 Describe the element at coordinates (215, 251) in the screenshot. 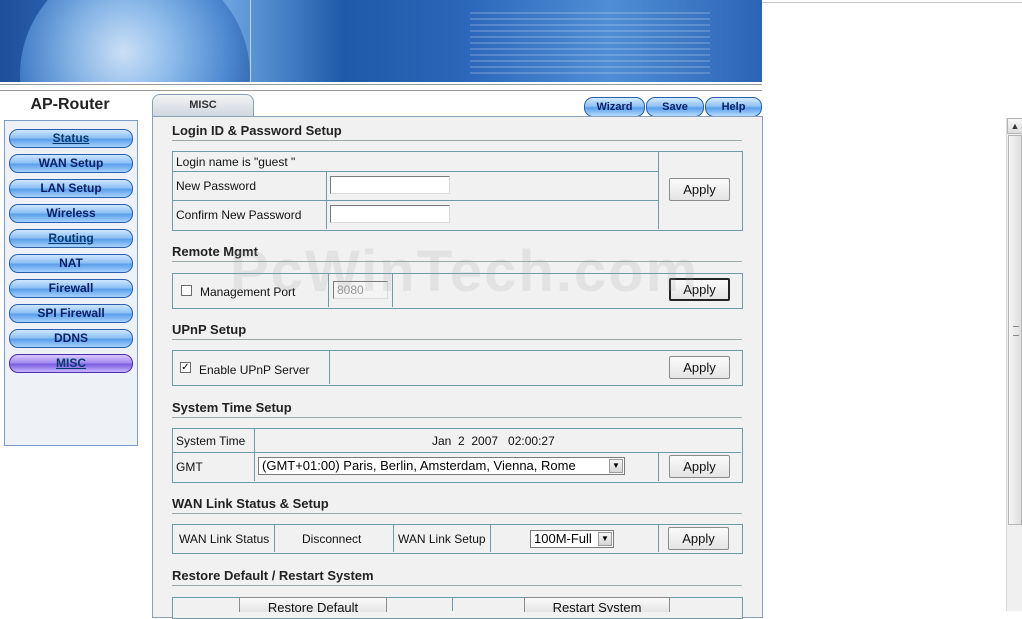

I see `remote-section-title: Remote Mgmt` at that location.